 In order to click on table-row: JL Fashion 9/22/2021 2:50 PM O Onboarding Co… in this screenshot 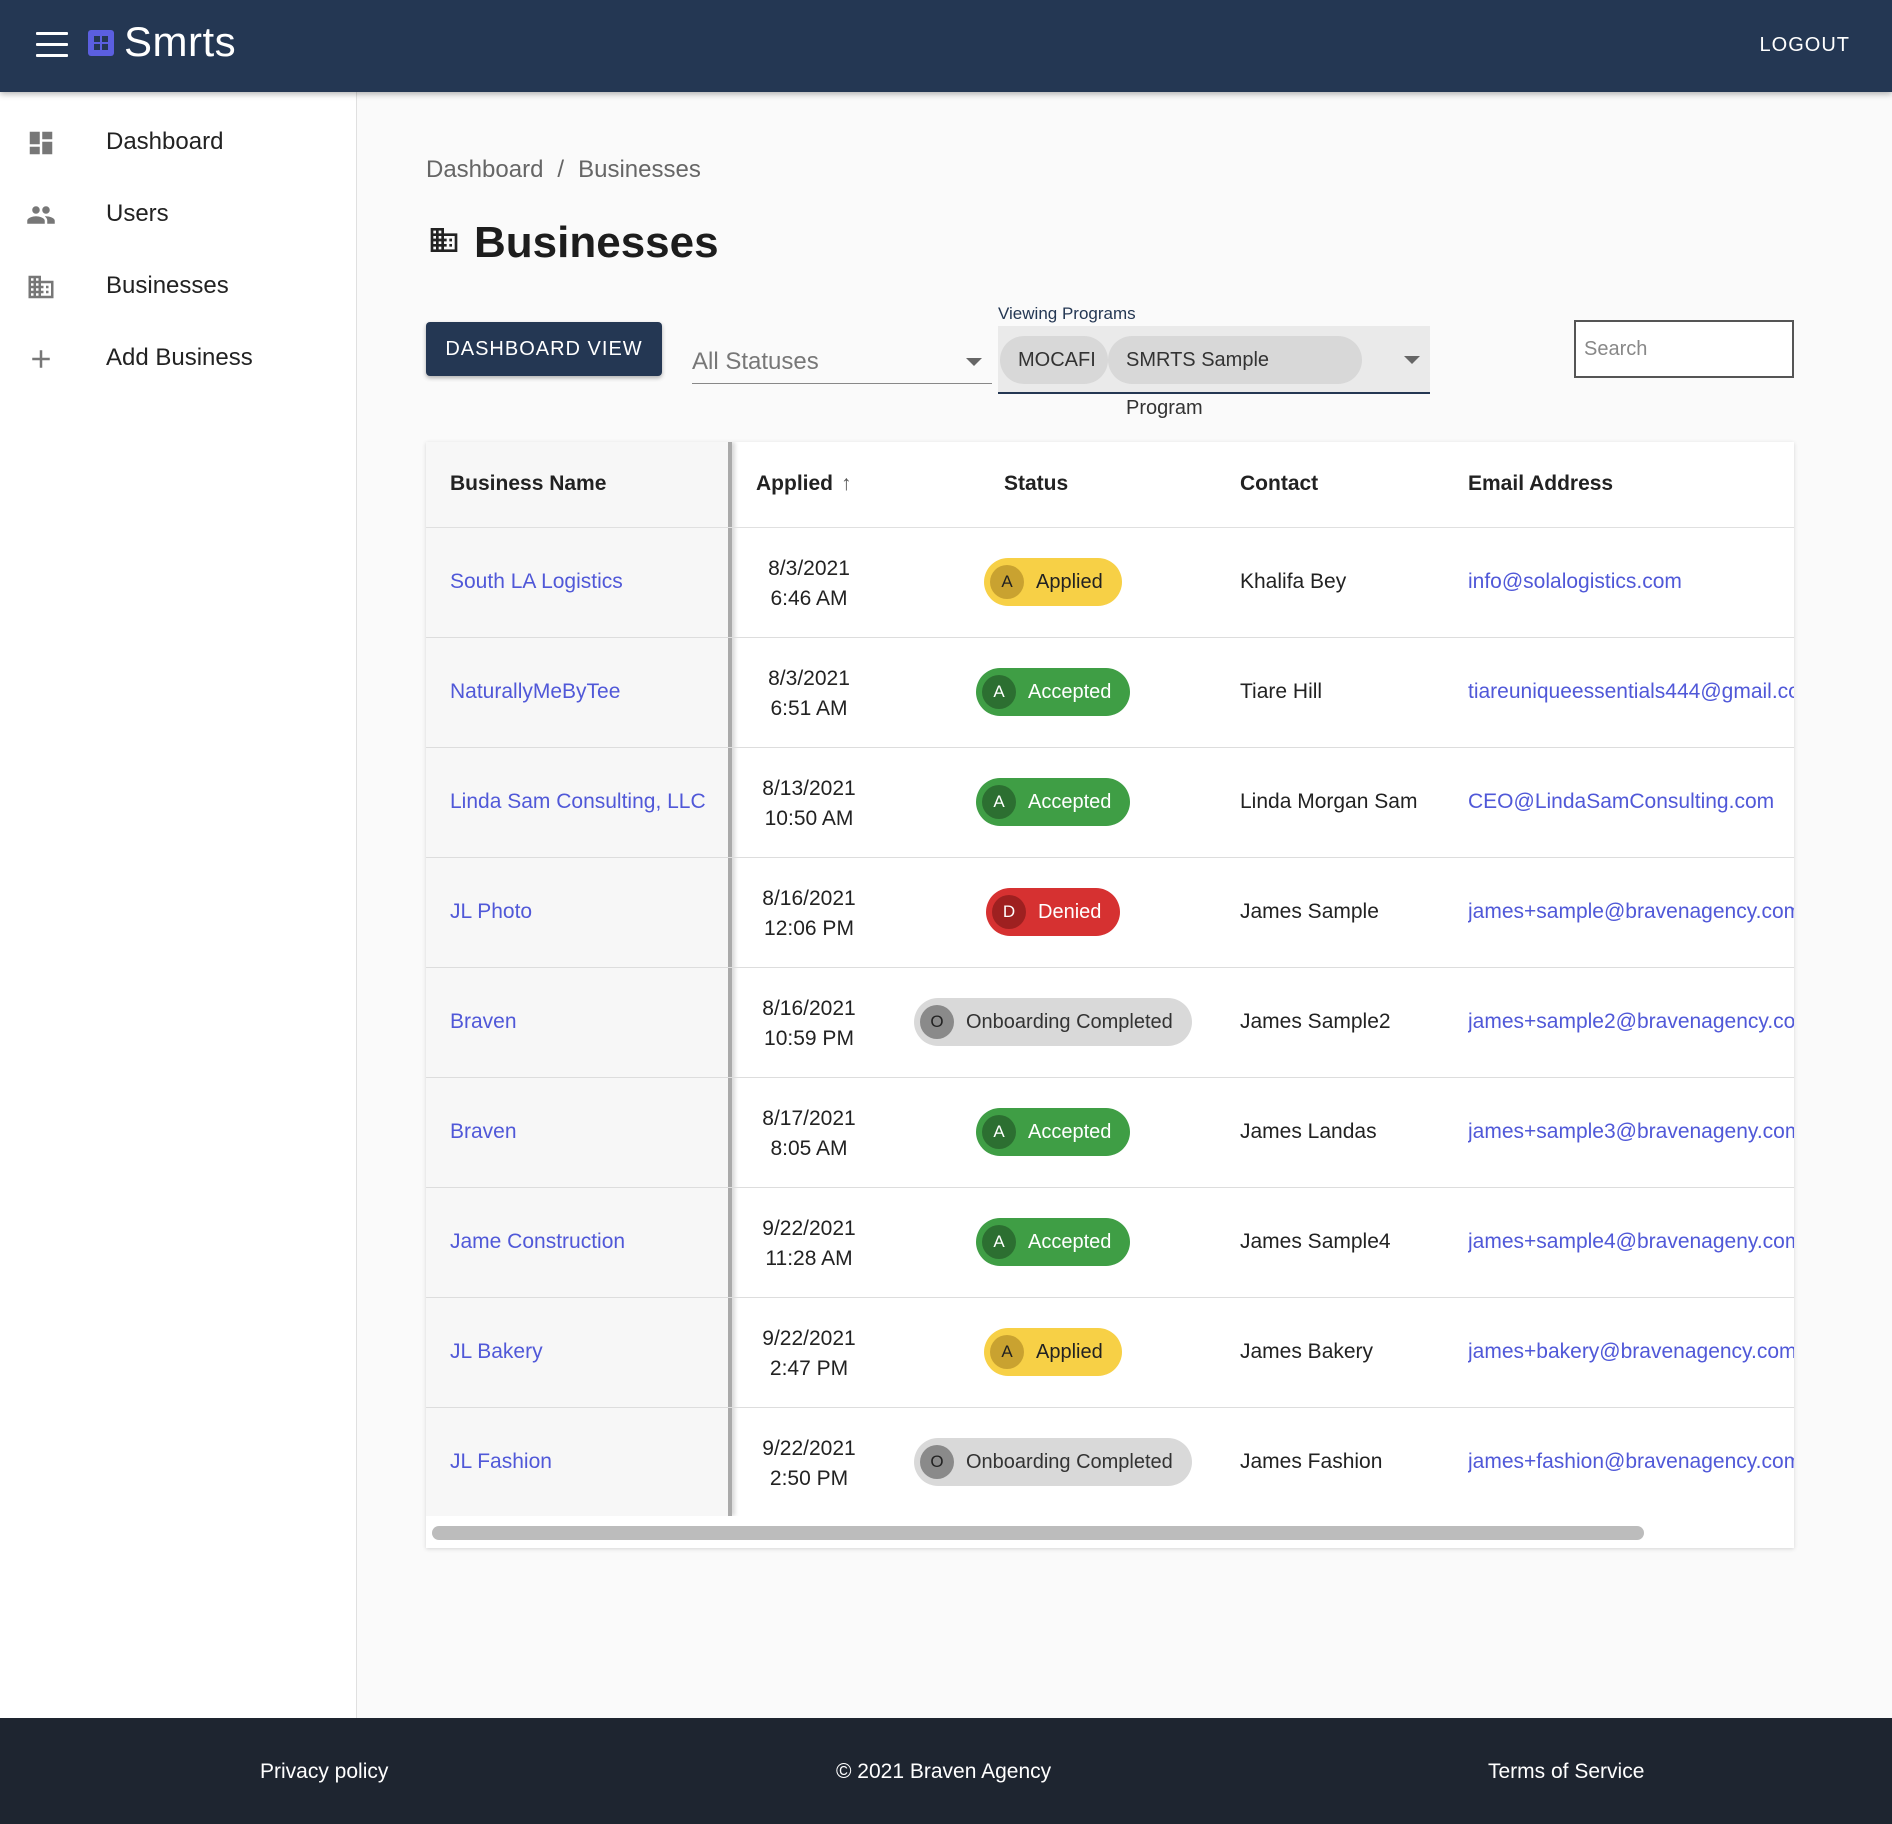, I will do `click(1110, 1463)`.